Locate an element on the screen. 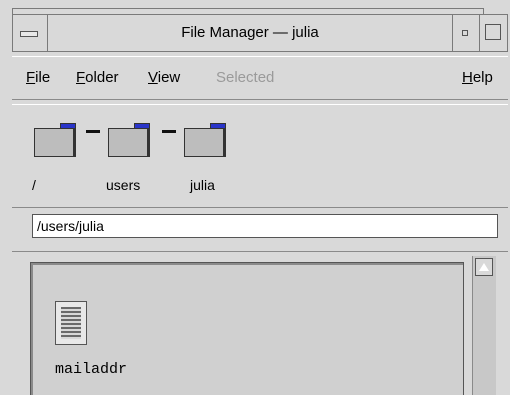  menu-bar: File Folder View Selected Help is located at coordinates (260, 78).